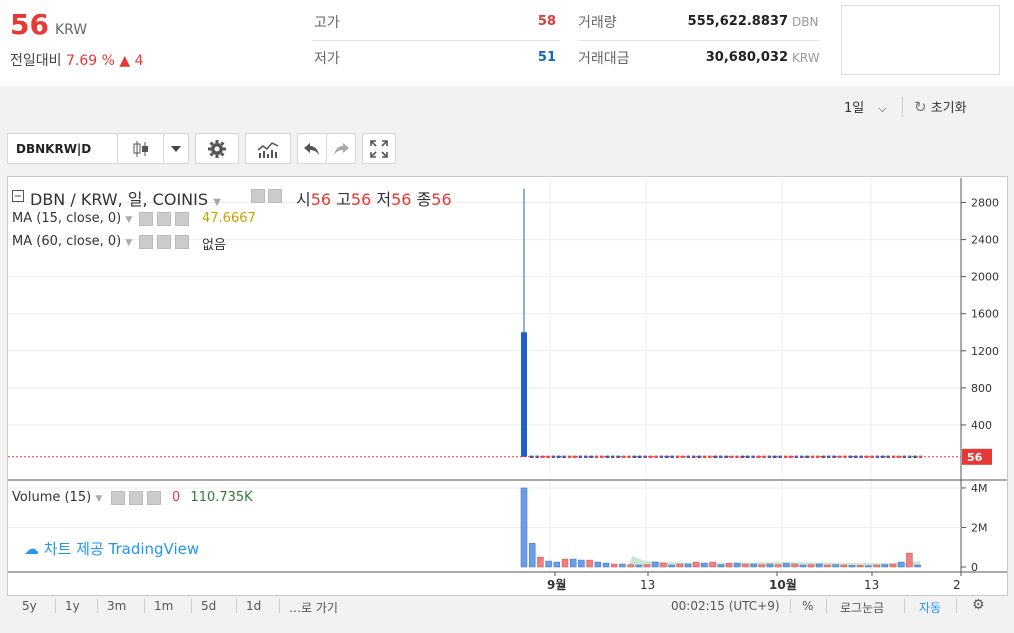 The width and height of the screenshot is (1014, 633). I want to click on range-button: 1m, so click(163, 606).